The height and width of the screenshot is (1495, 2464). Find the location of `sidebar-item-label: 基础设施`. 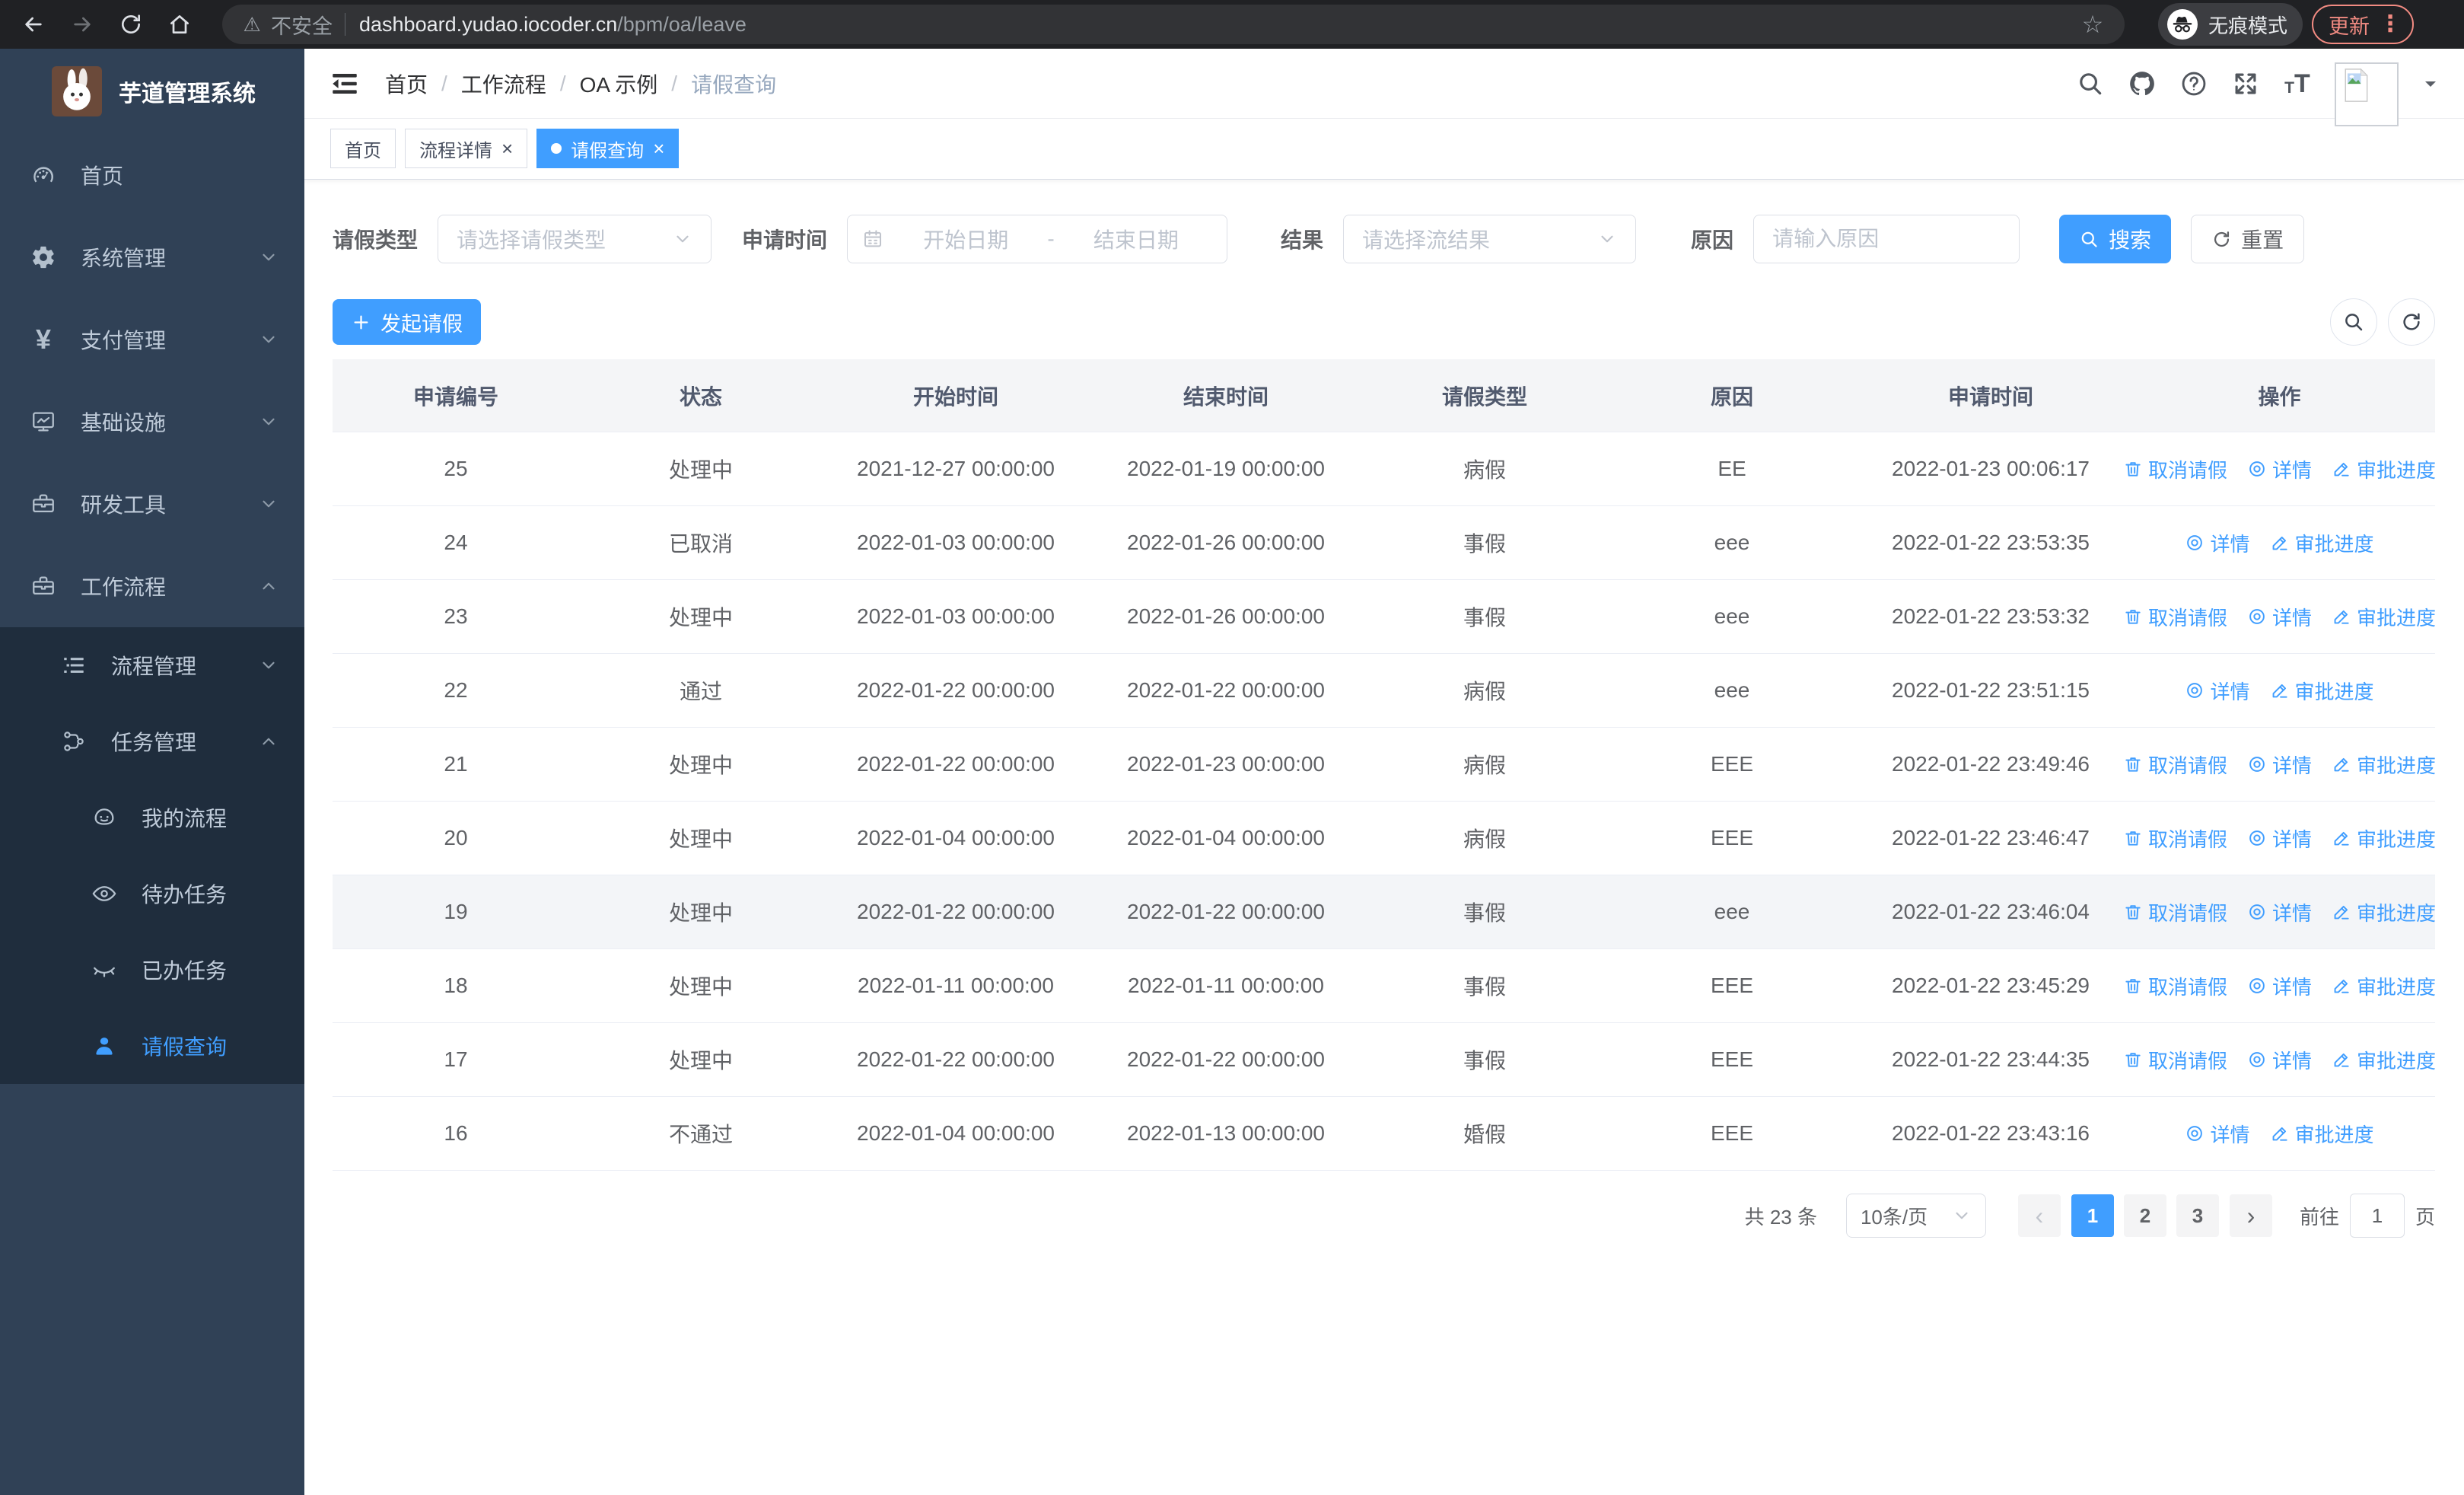

sidebar-item-label: 基础设施 is located at coordinates (124, 423).